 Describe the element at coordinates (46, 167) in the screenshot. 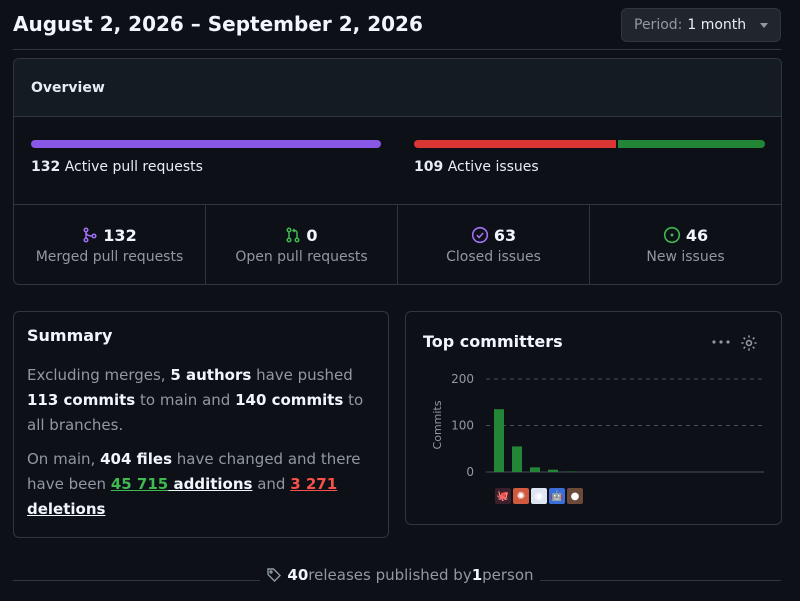

I see `active-pr-count: 132` at that location.